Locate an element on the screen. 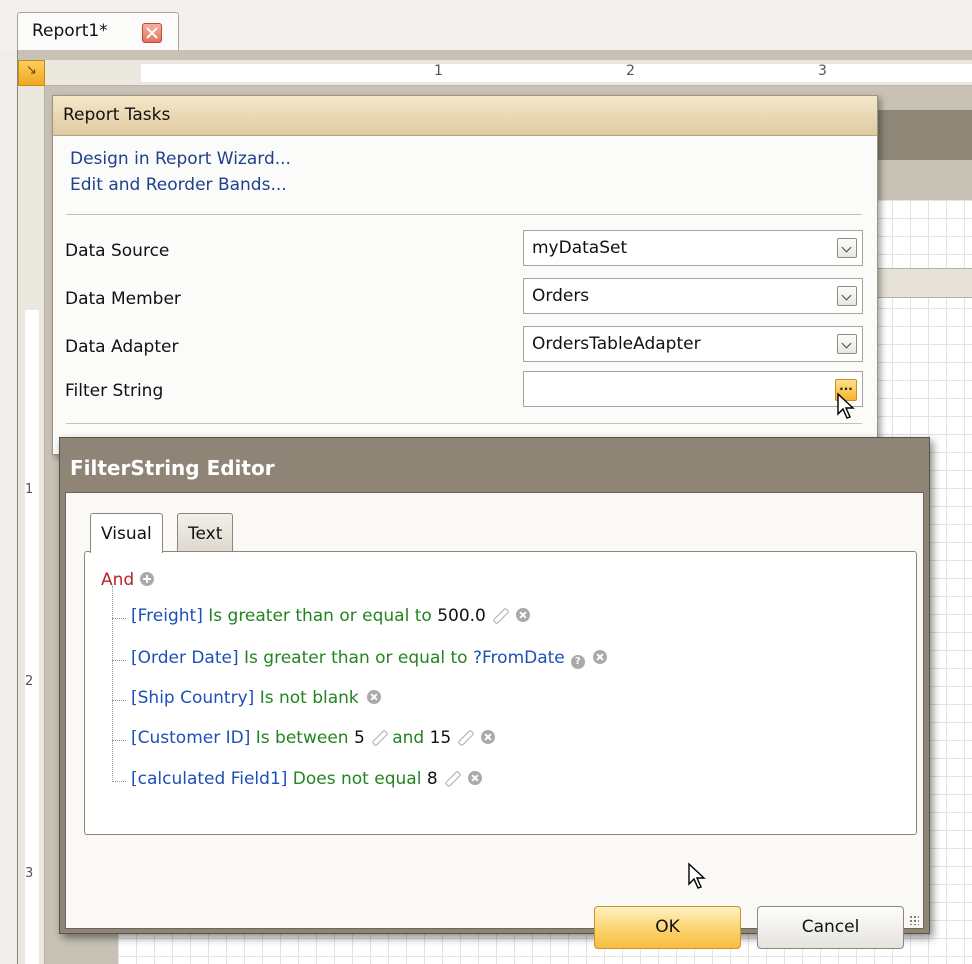  group-and-row: And is located at coordinates (128, 582).